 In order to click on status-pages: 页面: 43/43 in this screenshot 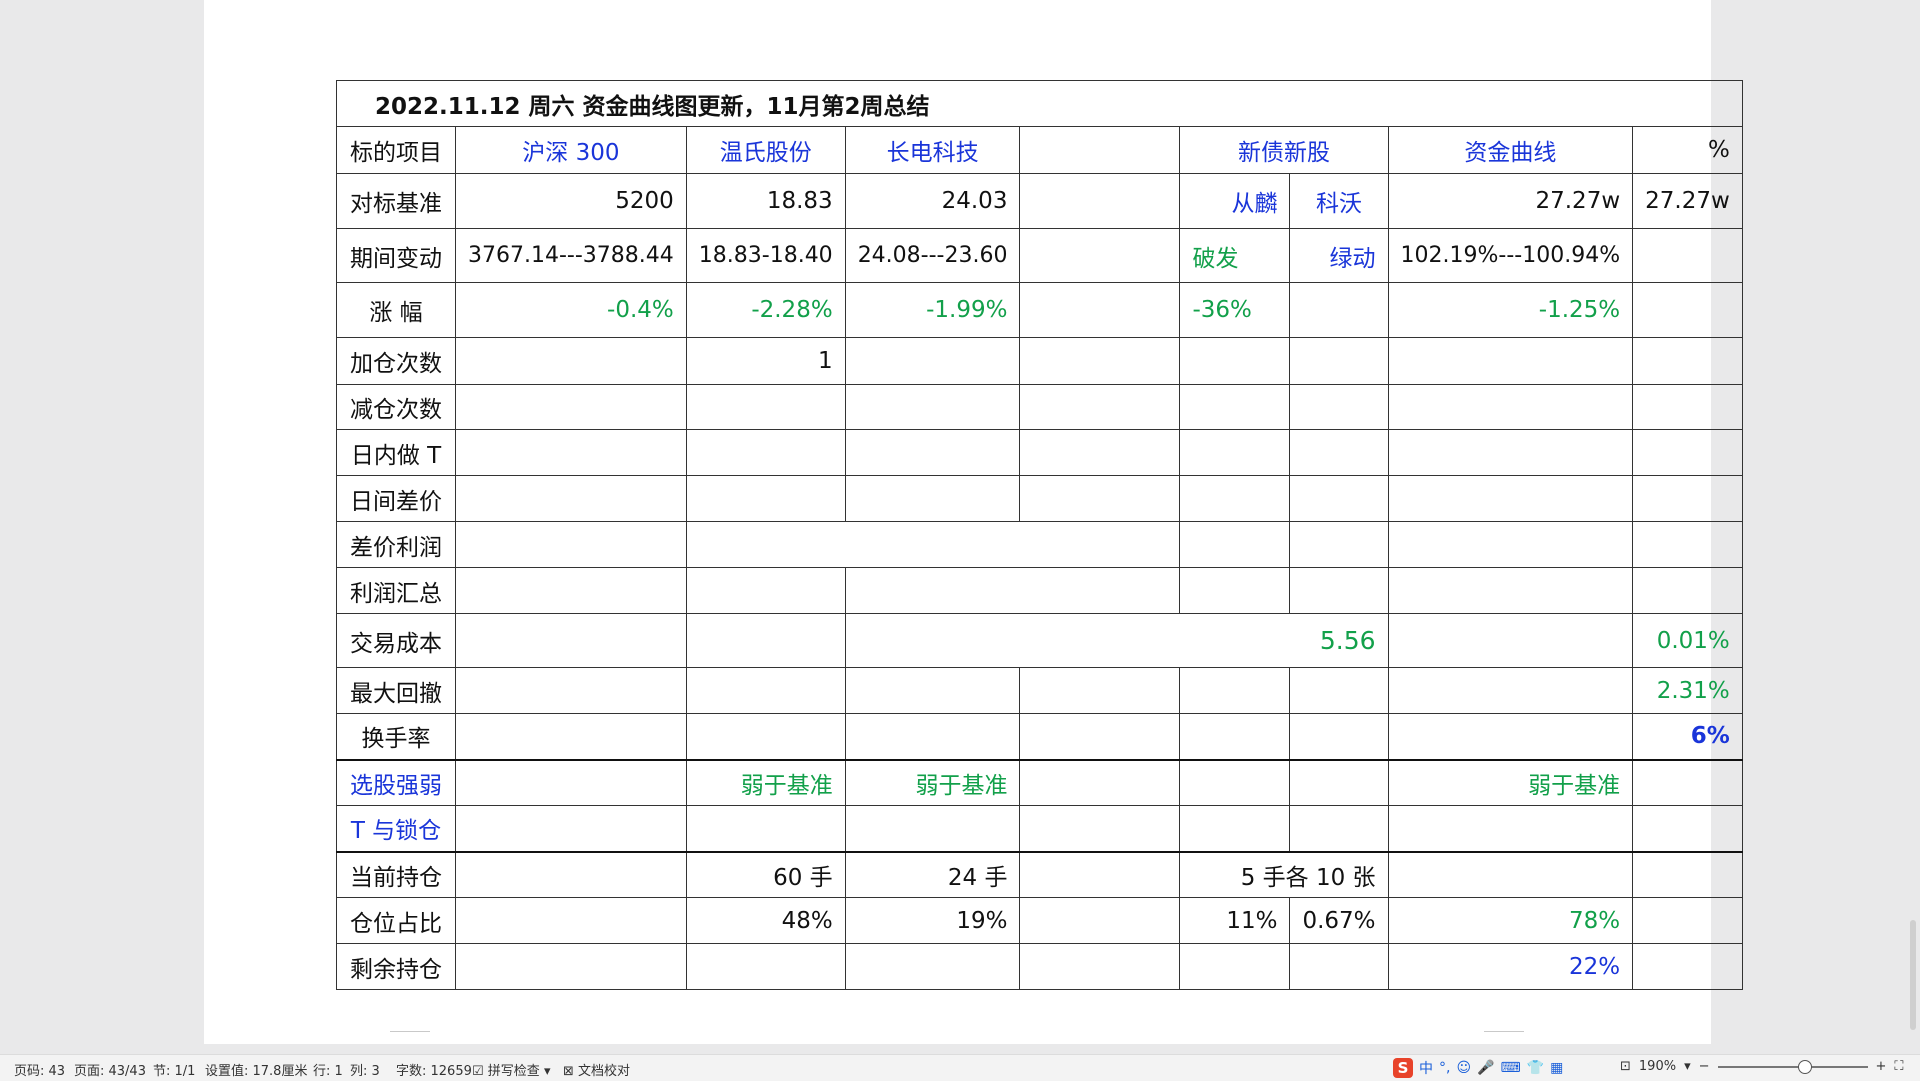, I will do `click(110, 1069)`.